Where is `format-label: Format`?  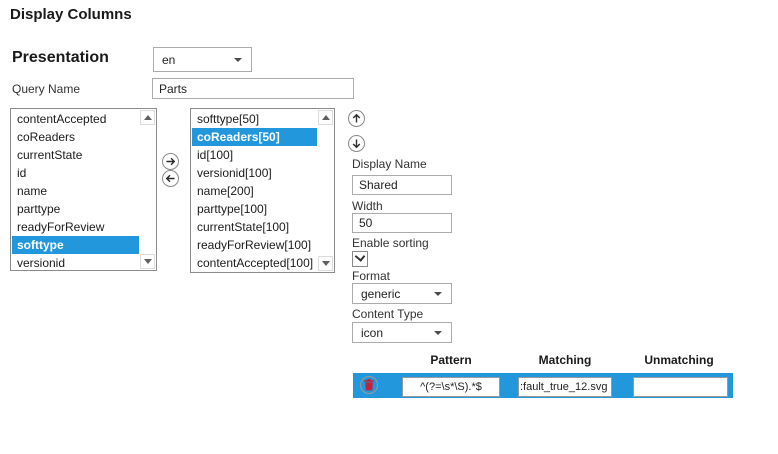
format-label: Format is located at coordinates (371, 276).